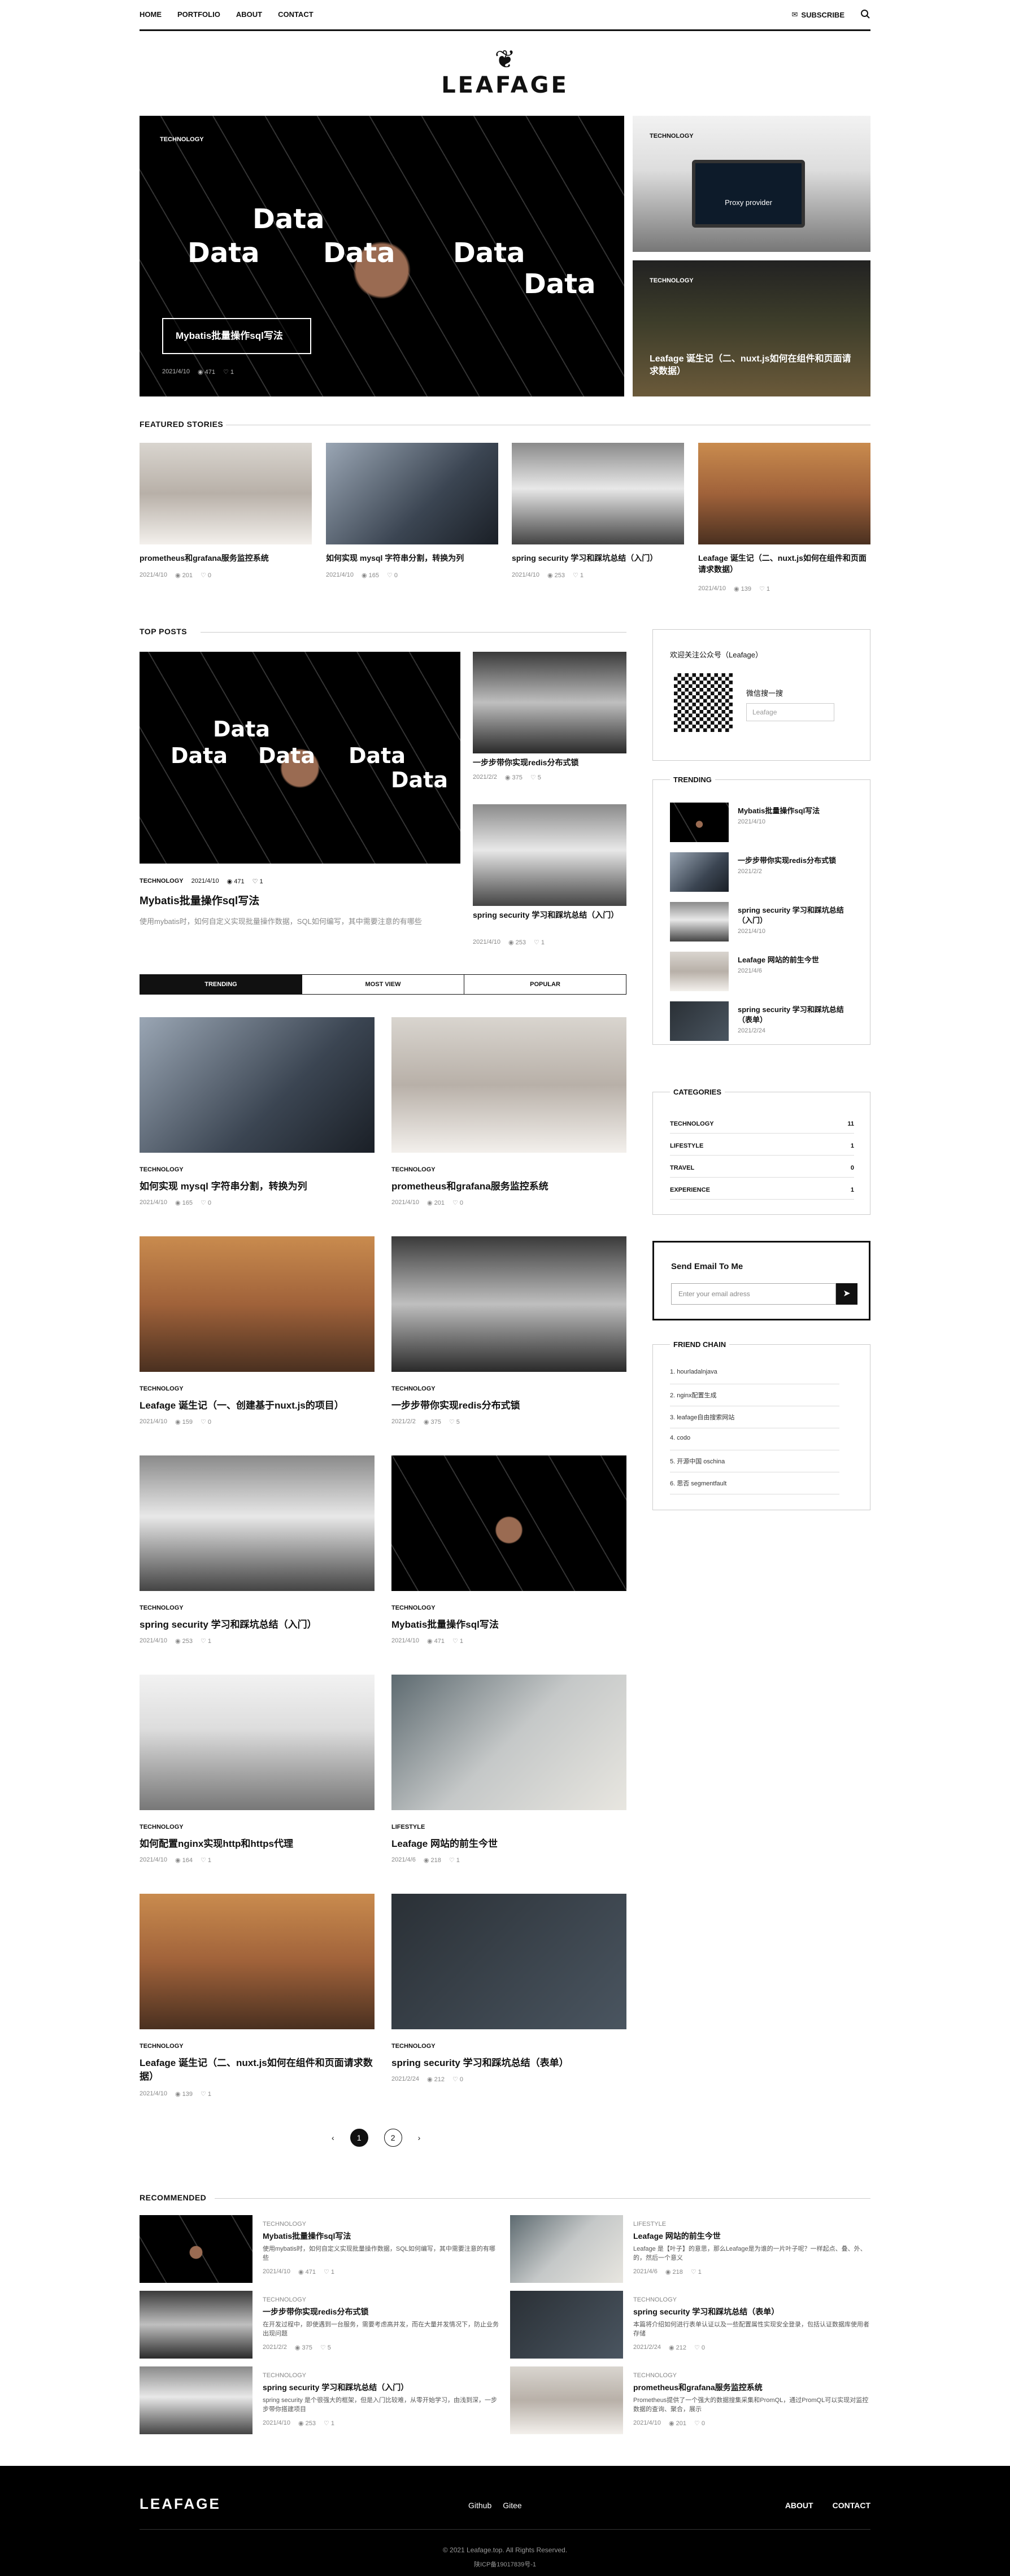 Image resolution: width=1010 pixels, height=2576 pixels. I want to click on trending-title: Mybatis批量操作sql写法, so click(794, 811).